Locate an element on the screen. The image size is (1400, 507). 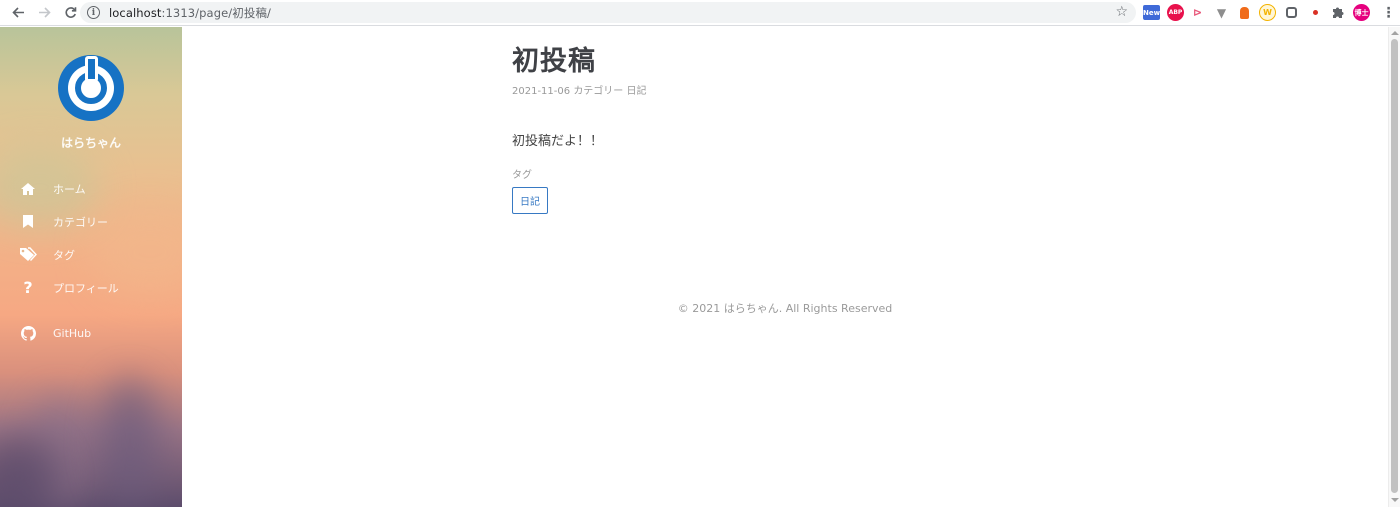
page-title: 初投稿 is located at coordinates (554, 61).